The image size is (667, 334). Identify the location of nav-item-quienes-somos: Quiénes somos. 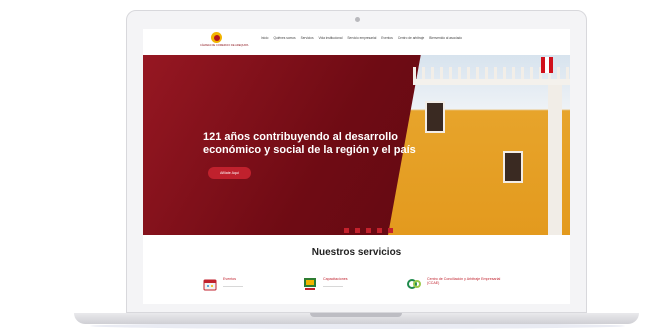
(284, 38).